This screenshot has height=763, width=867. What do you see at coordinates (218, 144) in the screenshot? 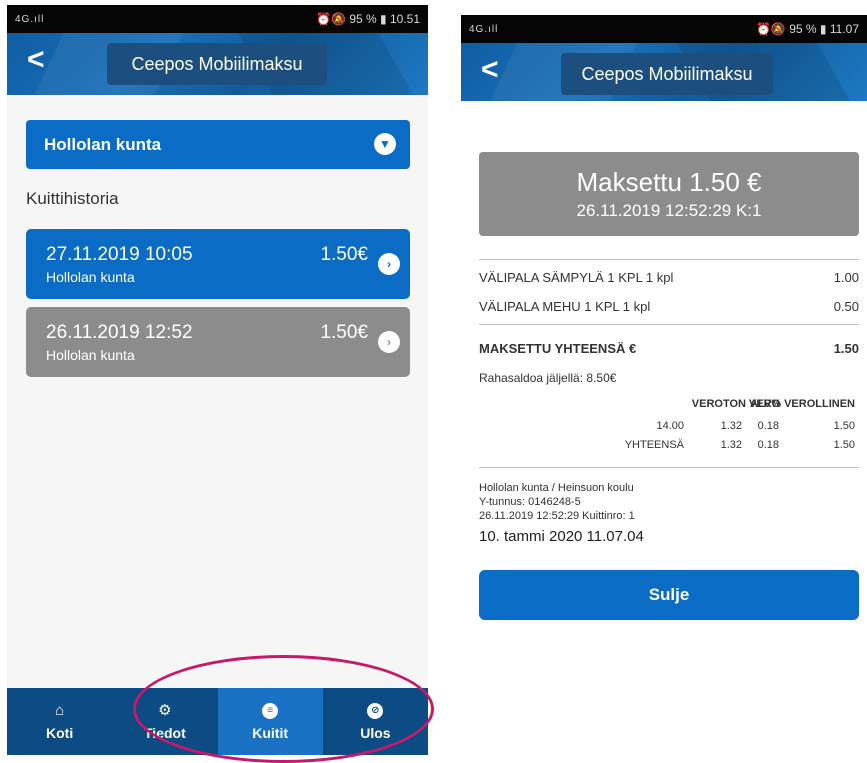
I see `municipality-dropdown: Hollolan kunta ▼` at bounding box center [218, 144].